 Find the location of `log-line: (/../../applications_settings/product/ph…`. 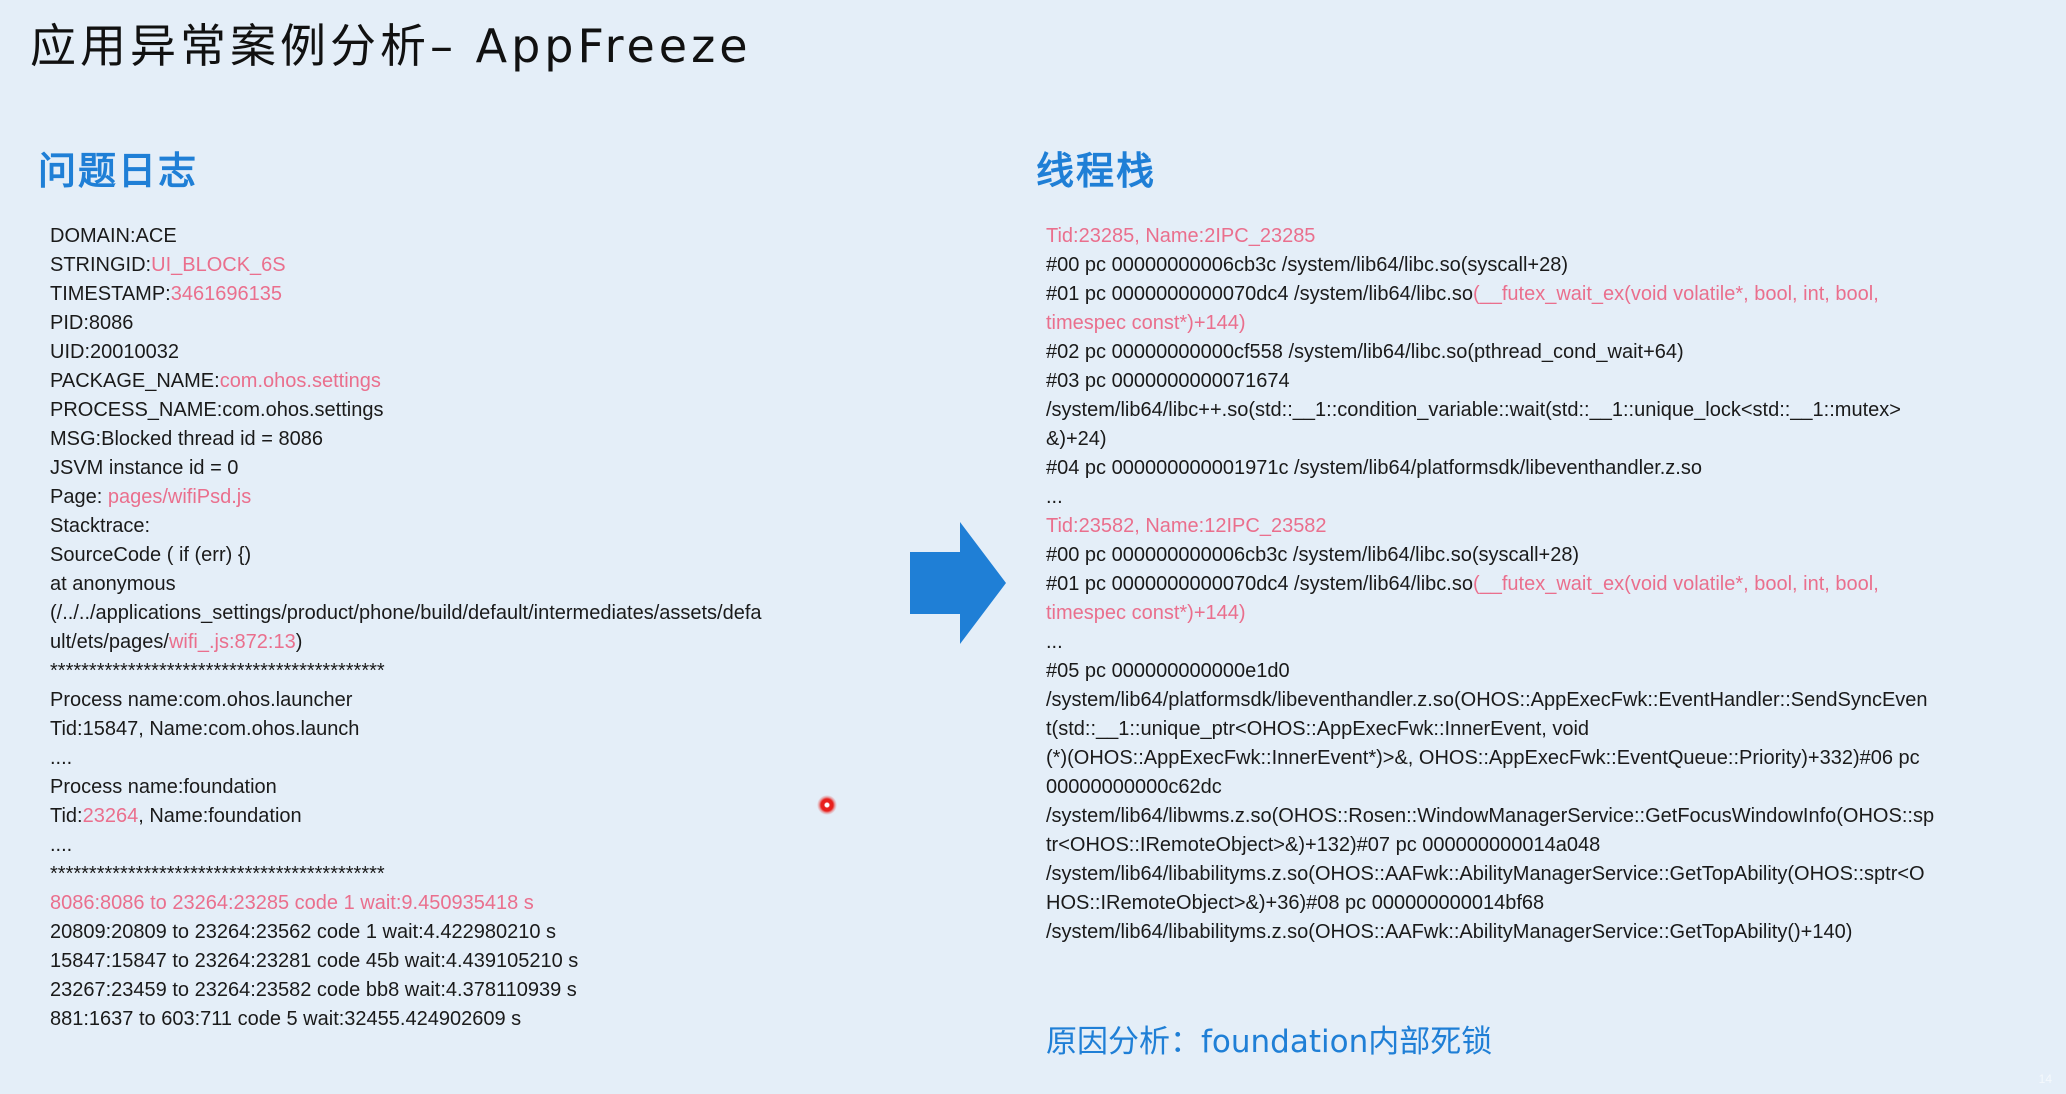

log-line: (/../../applications_settings/product/ph… is located at coordinates (406, 613).